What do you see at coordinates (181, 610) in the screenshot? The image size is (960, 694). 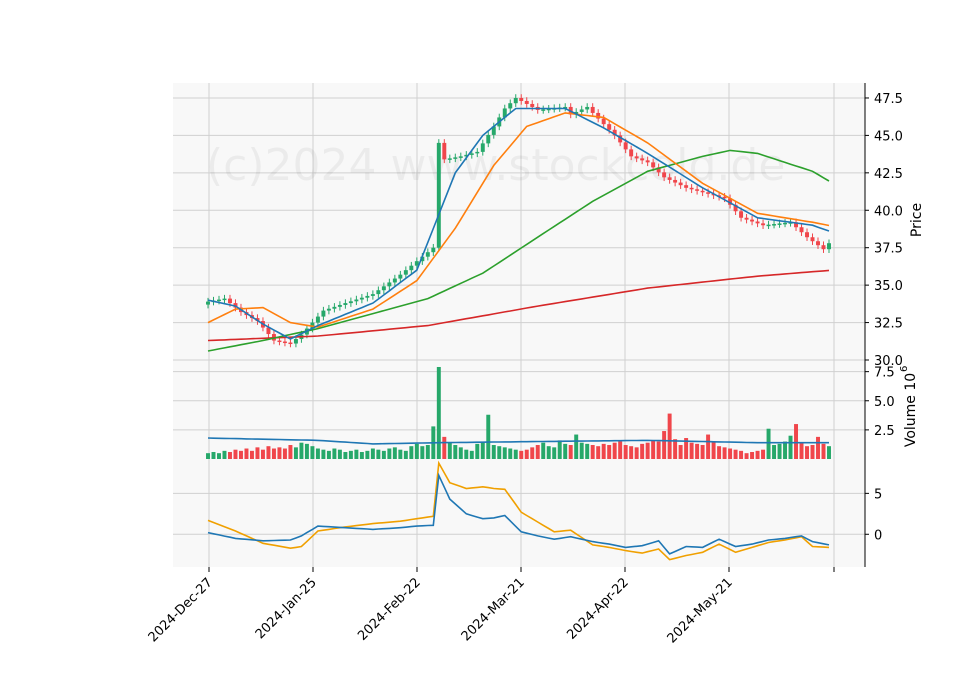 I see `x-tick-label: 2024-Dec-27` at bounding box center [181, 610].